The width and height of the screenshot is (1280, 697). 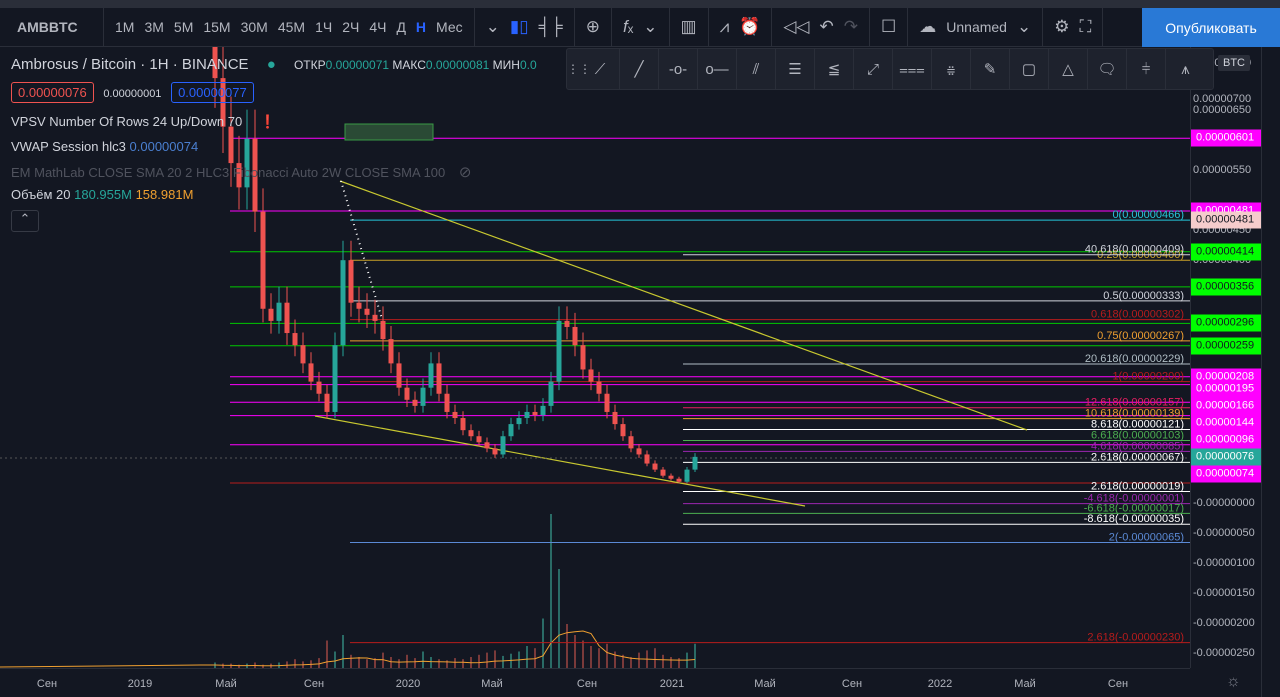 I want to click on compare-plus-icon: ⊕, so click(x=593, y=27).